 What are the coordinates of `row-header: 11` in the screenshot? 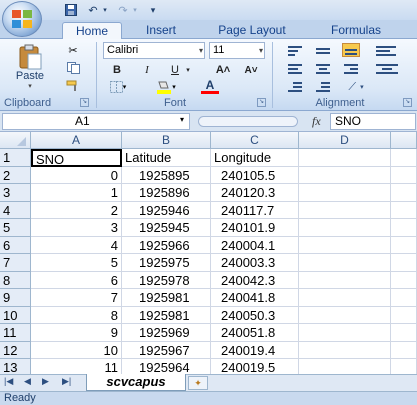 It's located at (15, 333).